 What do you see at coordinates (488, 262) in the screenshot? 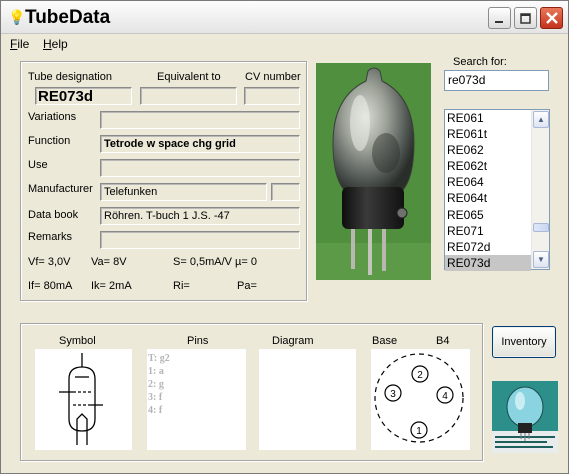
I see `list-item-selected: RE073d` at bounding box center [488, 262].